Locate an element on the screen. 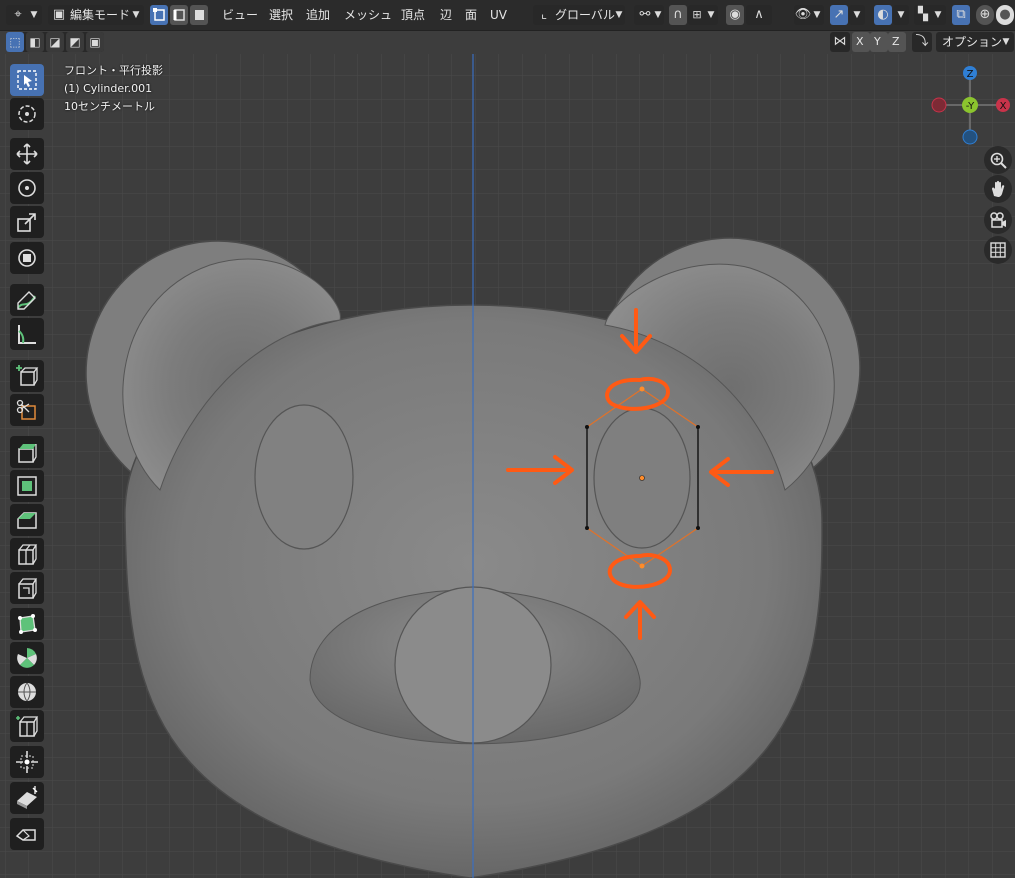 The image size is (1015, 878). bevel-icon is located at coordinates (27, 520).